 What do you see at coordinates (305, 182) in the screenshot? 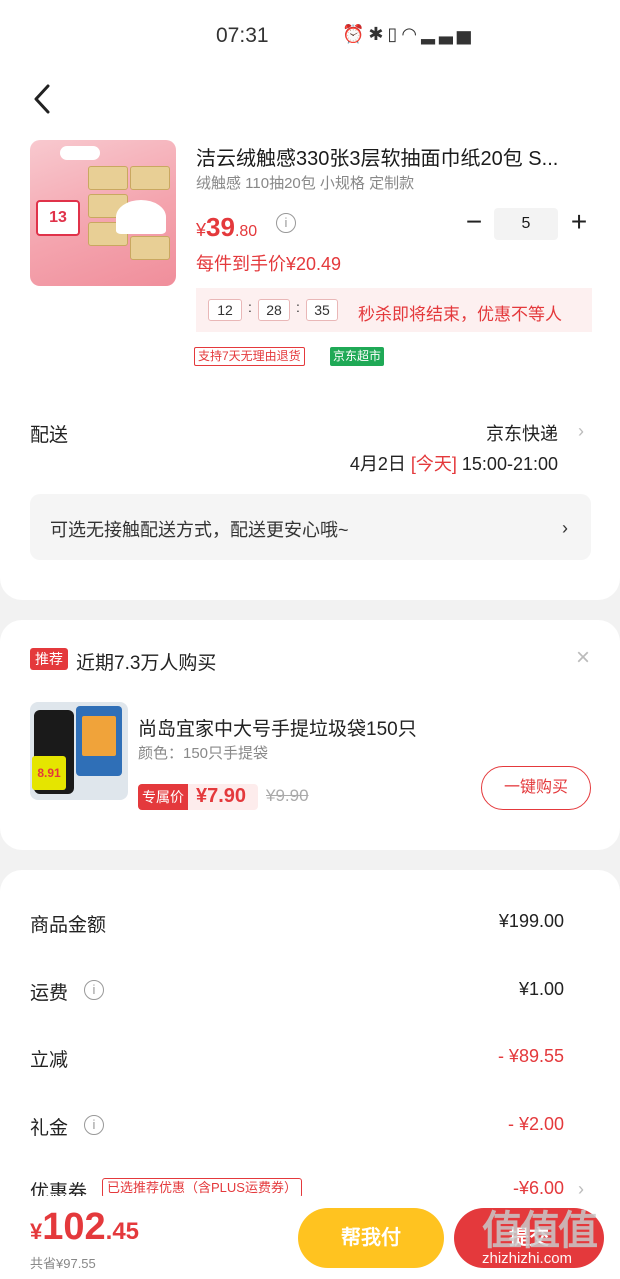
I see `product-spec: 绒触感 110抽20包 小规格 定制款` at bounding box center [305, 182].